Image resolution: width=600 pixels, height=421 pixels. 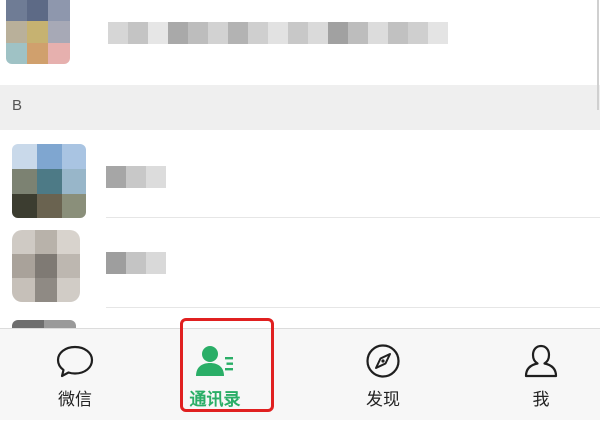 What do you see at coordinates (215, 361) in the screenshot?
I see `contacts-icon` at bounding box center [215, 361].